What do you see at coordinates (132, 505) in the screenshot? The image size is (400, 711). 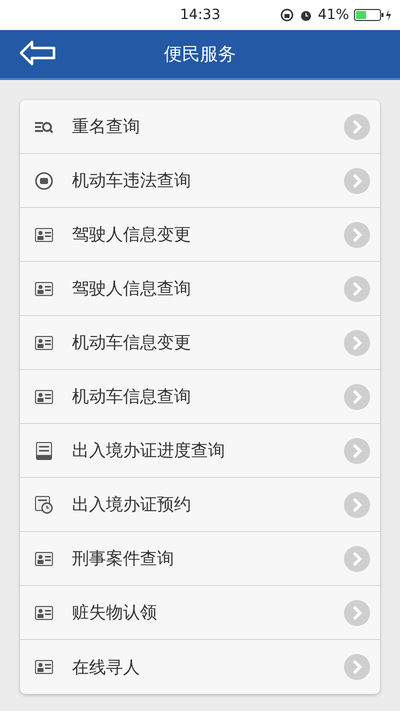 I see `item-label: 出入境办证预约` at bounding box center [132, 505].